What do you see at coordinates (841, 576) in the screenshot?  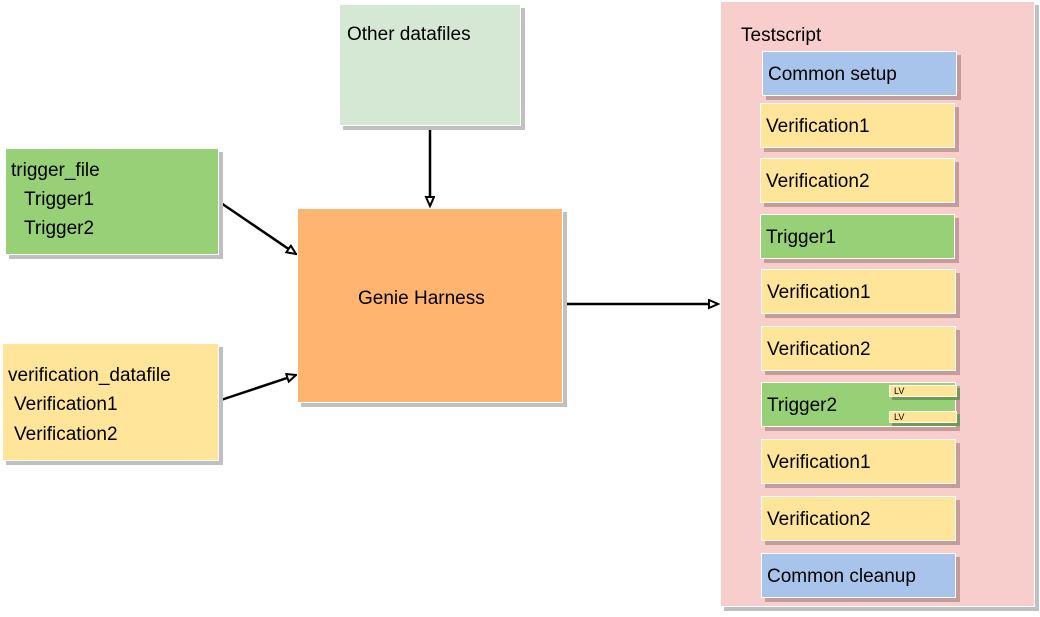 I see `section-label: Common cleanup` at bounding box center [841, 576].